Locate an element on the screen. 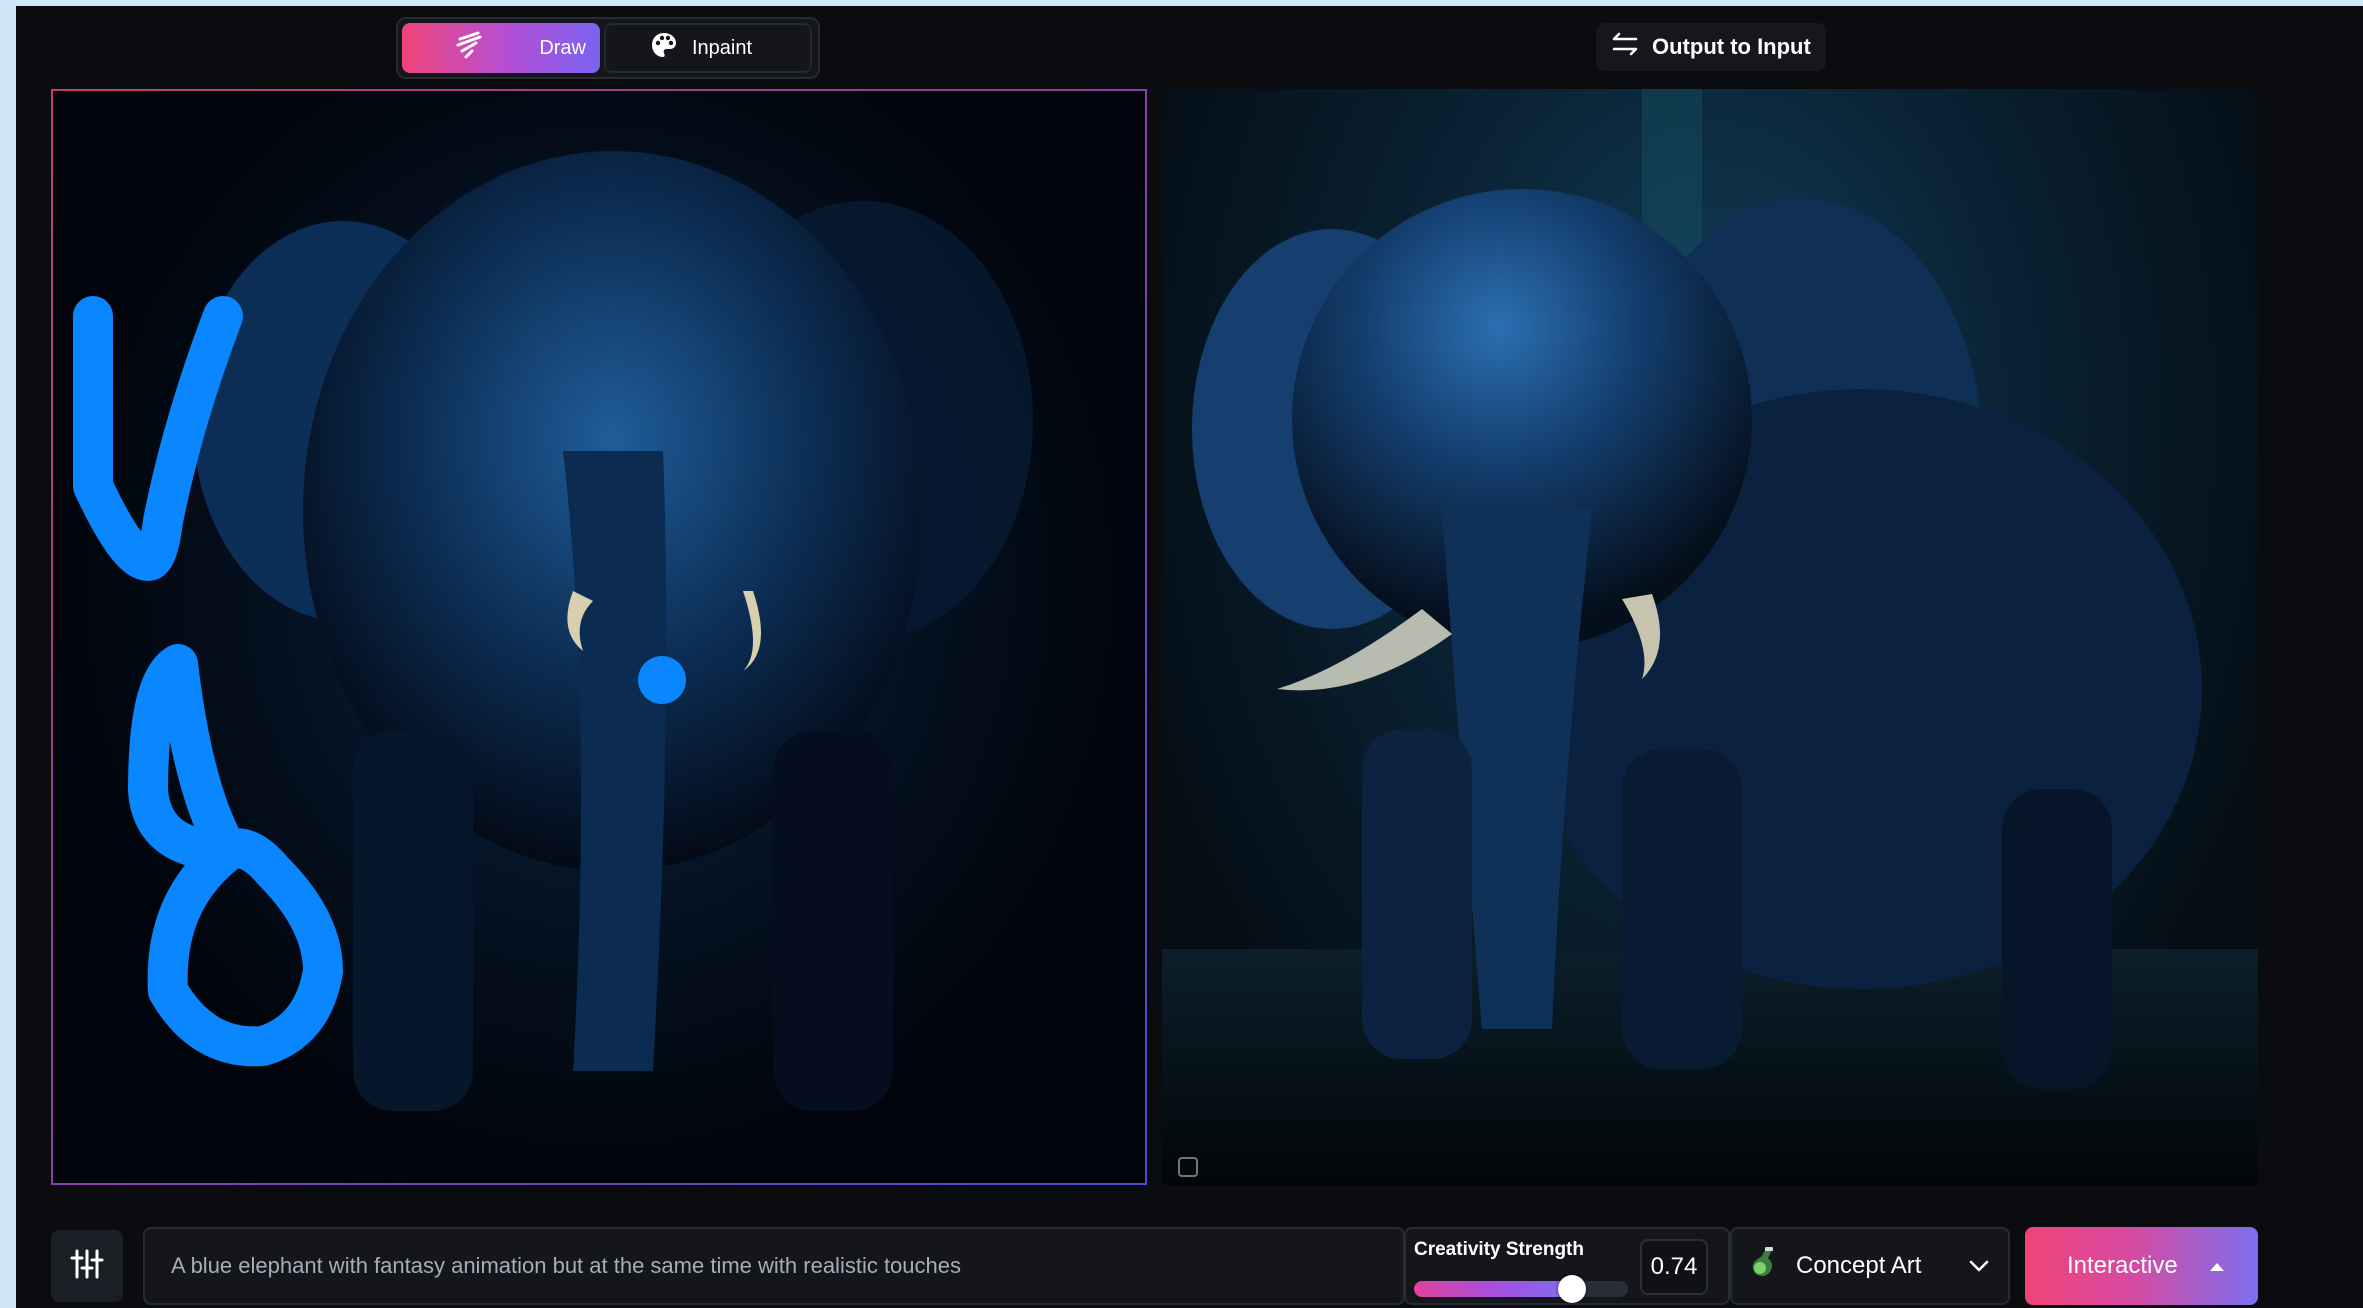 This screenshot has width=2363, height=1308. draw-label: Draw is located at coordinates (562, 47).